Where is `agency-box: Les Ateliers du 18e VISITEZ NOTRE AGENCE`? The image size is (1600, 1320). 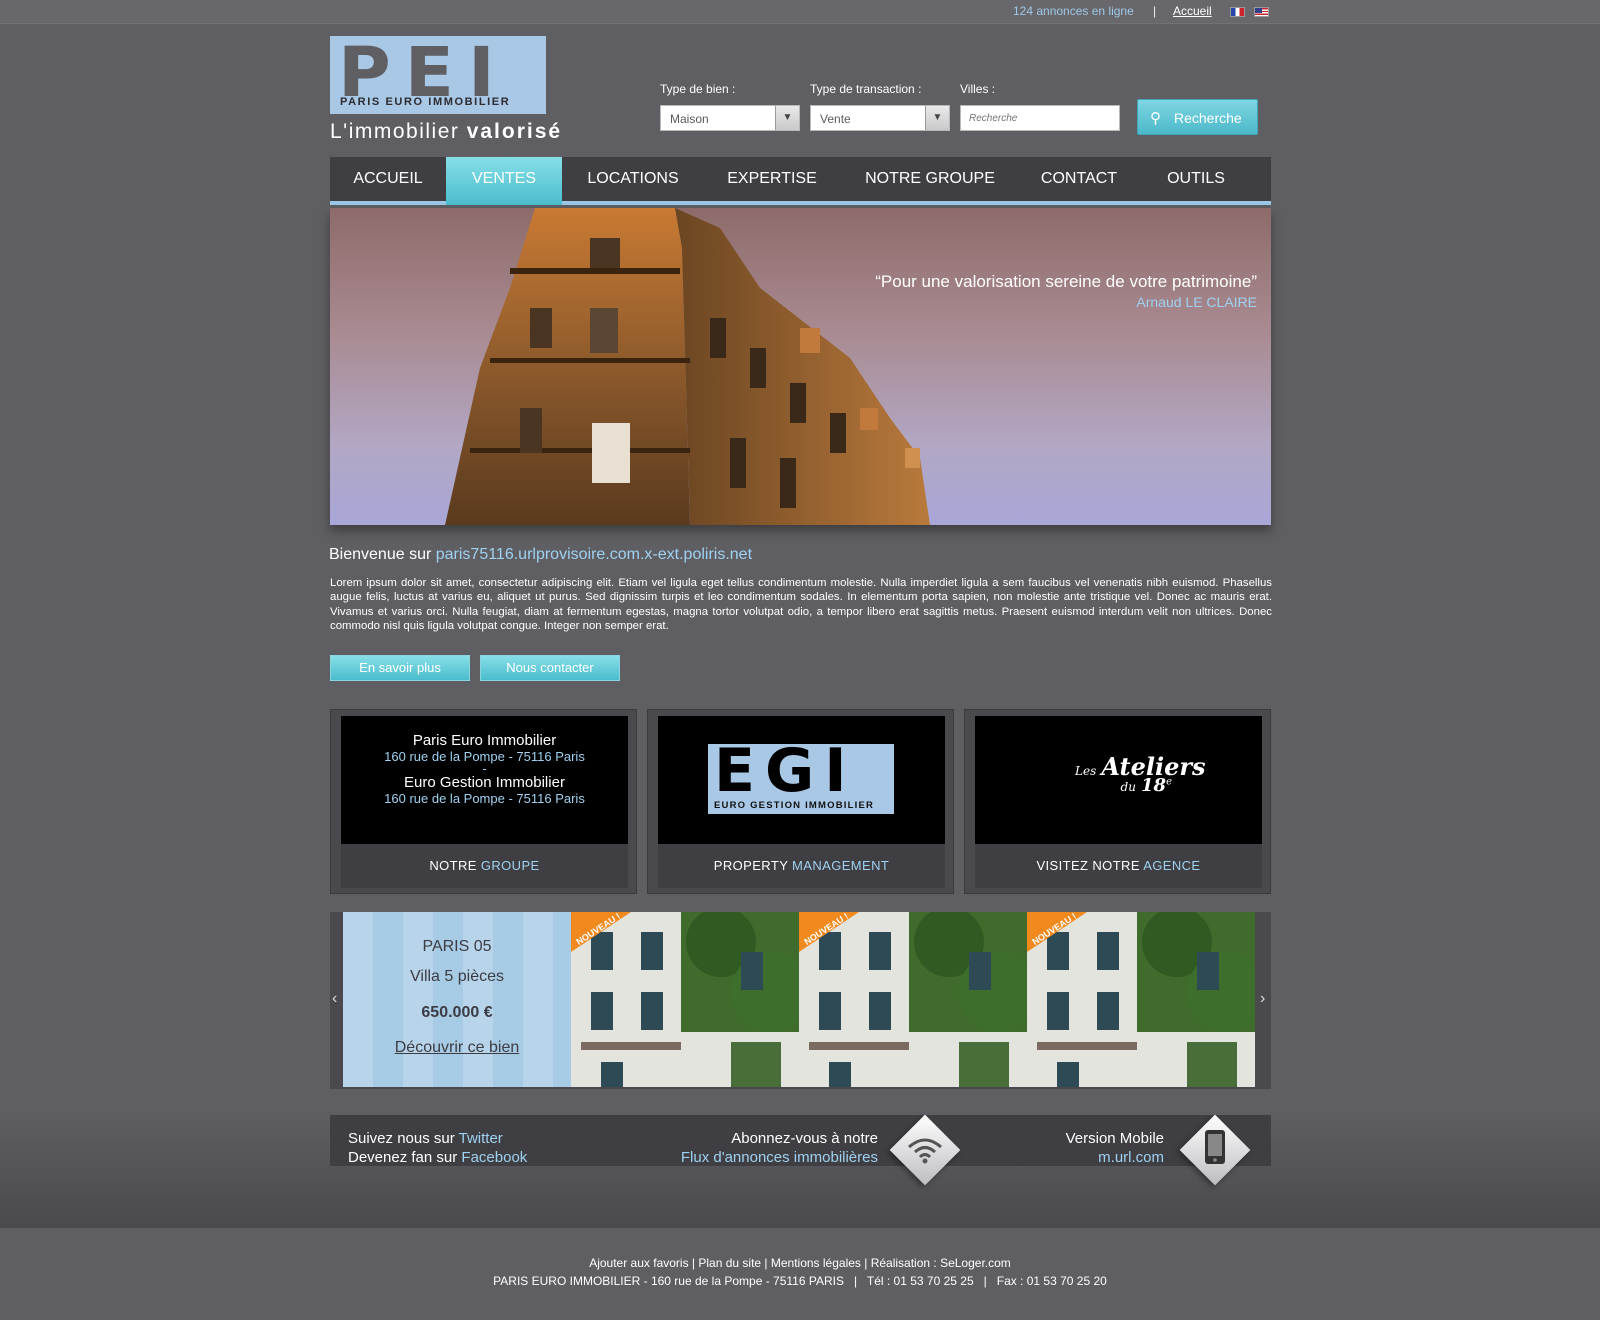 agency-box: Les Ateliers du 18e VISITEZ NOTRE AGENCE is located at coordinates (1117, 801).